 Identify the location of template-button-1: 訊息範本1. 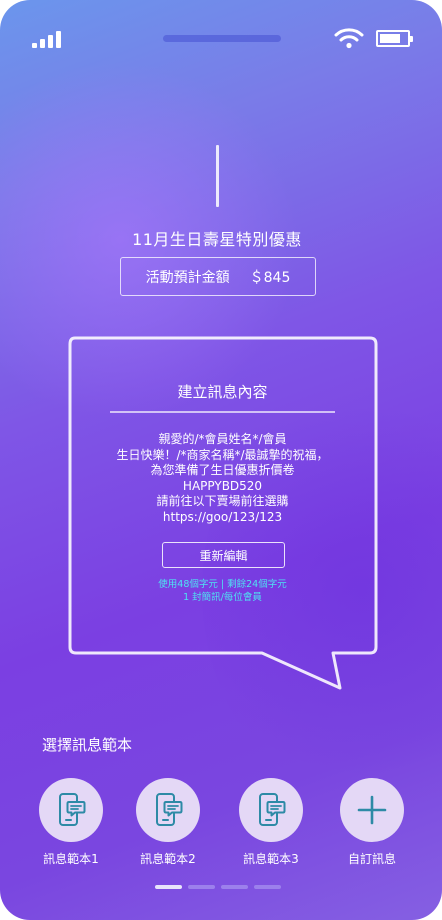
(71, 823).